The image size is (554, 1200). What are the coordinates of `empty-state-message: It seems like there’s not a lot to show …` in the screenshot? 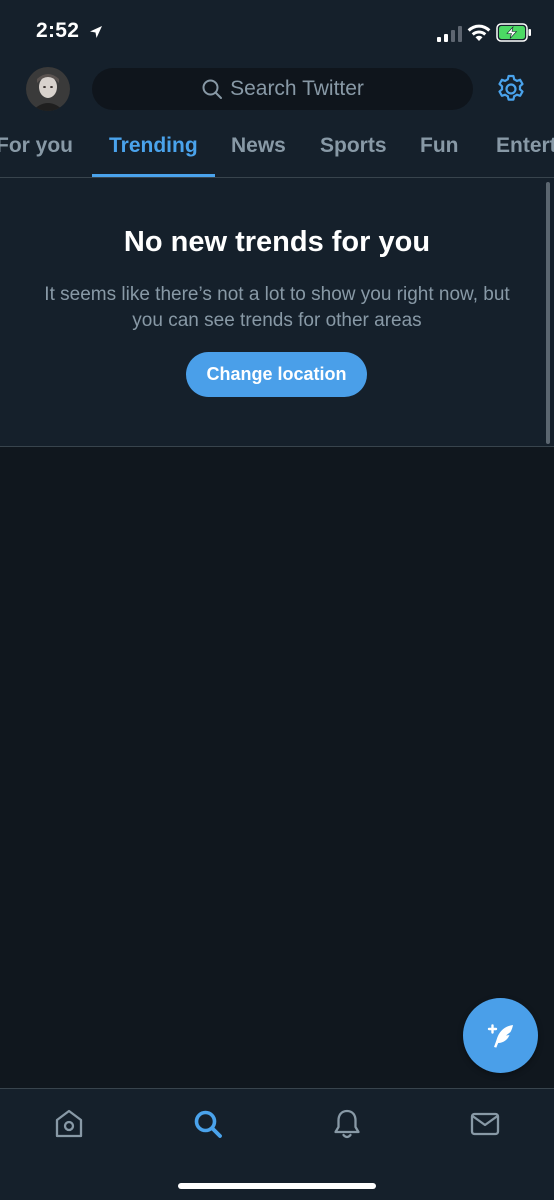 It's located at (277, 307).